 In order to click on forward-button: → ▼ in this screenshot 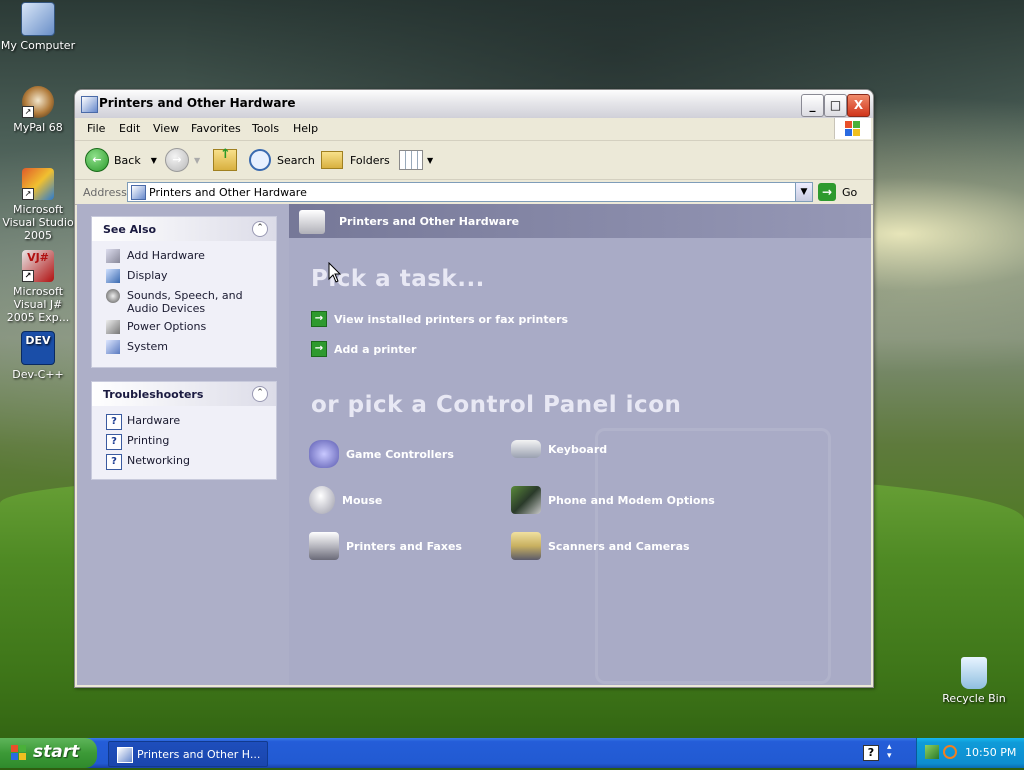, I will do `click(182, 160)`.